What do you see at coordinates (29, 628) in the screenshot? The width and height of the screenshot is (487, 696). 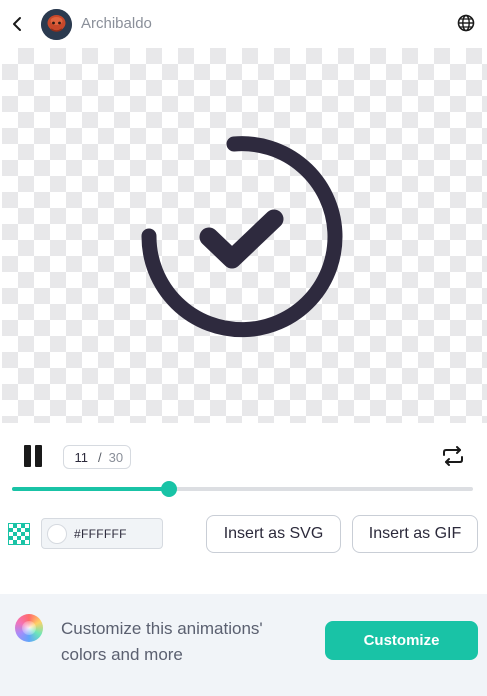 I see `color-wheel-icon` at bounding box center [29, 628].